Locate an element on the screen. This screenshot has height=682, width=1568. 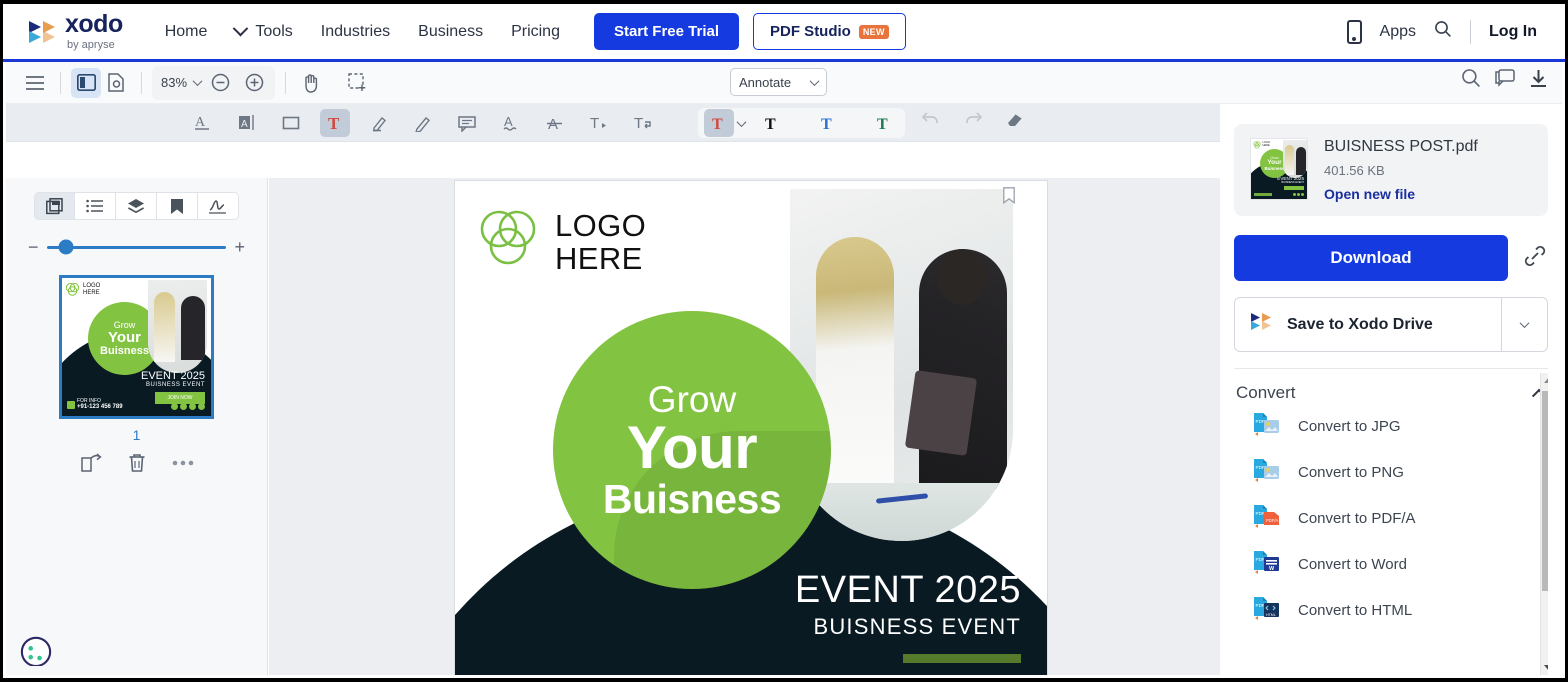
download-icon is located at coordinates (1538, 81).